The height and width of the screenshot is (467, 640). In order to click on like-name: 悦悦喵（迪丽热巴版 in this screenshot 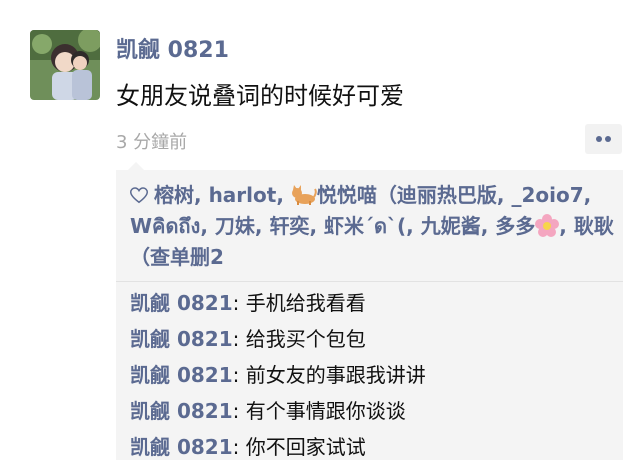, I will do `click(407, 195)`.